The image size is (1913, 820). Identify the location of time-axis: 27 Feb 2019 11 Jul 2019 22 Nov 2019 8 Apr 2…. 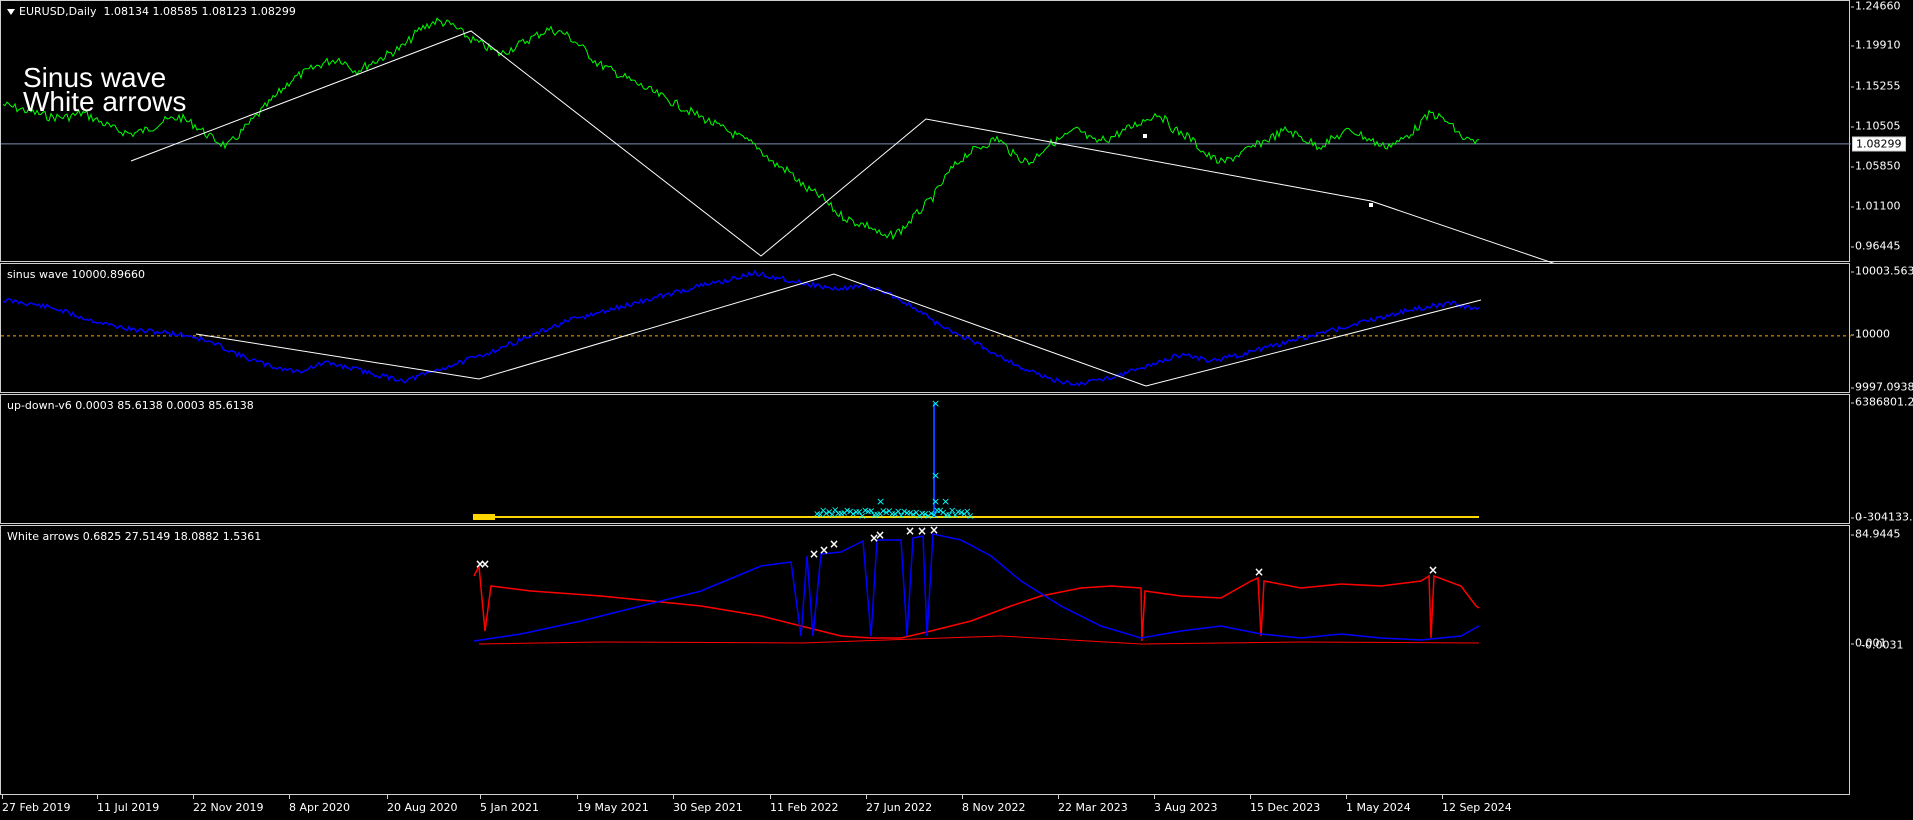
(925, 807).